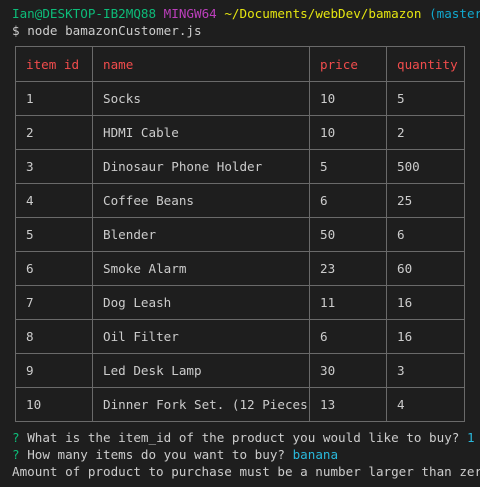 This screenshot has height=487, width=480. I want to click on cell-quantity: 25, so click(425, 200).